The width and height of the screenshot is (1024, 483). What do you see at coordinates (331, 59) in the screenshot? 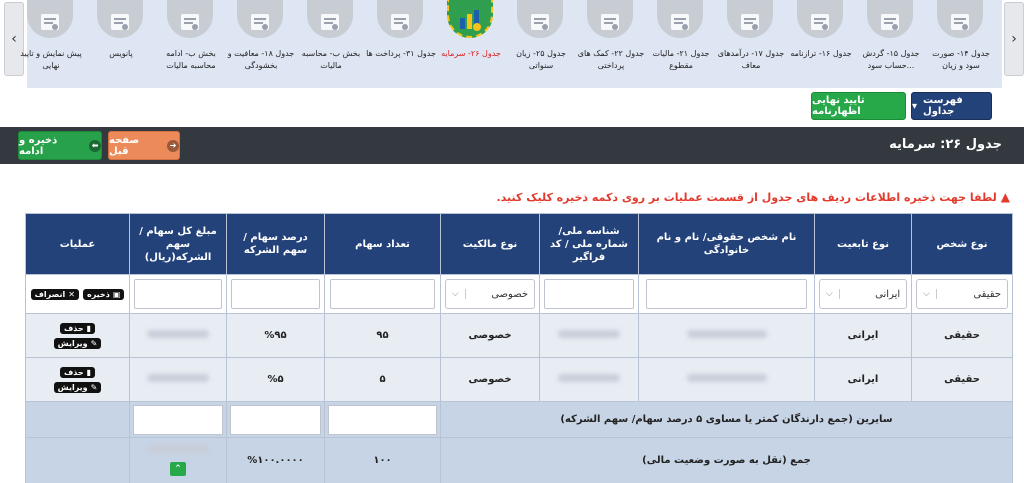
I see `nav-item-label: بخش ب- محاسبه مالیات` at bounding box center [331, 59].